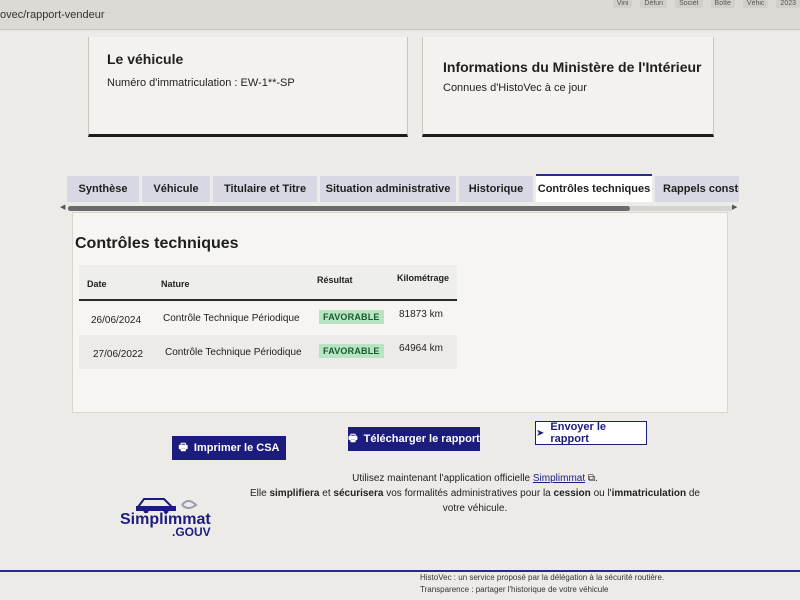 Image resolution: width=800 pixels, height=600 pixels. Describe the element at coordinates (421, 348) in the screenshot. I see `row-mileage: 64964 km` at that location.